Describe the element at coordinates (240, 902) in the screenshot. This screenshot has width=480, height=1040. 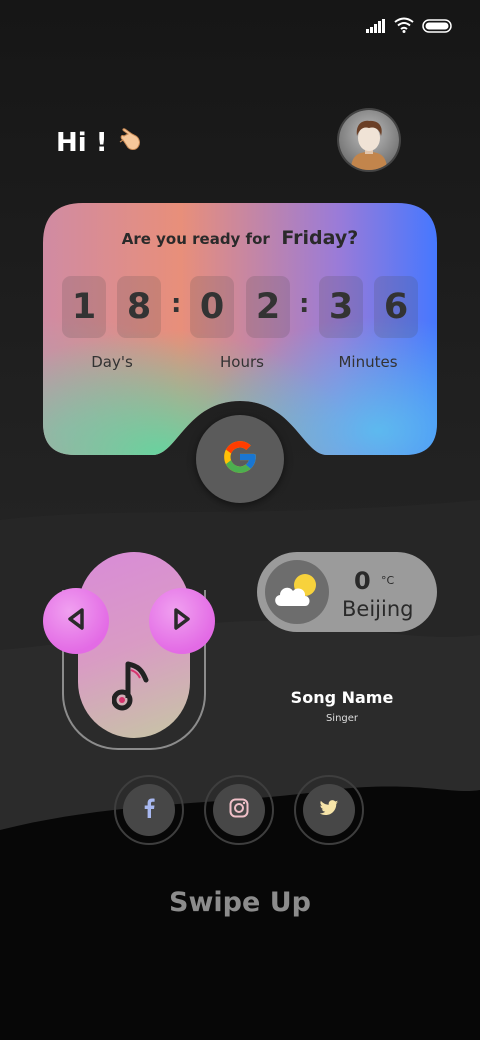
I see `swipe-up-label: Swipe Up` at that location.